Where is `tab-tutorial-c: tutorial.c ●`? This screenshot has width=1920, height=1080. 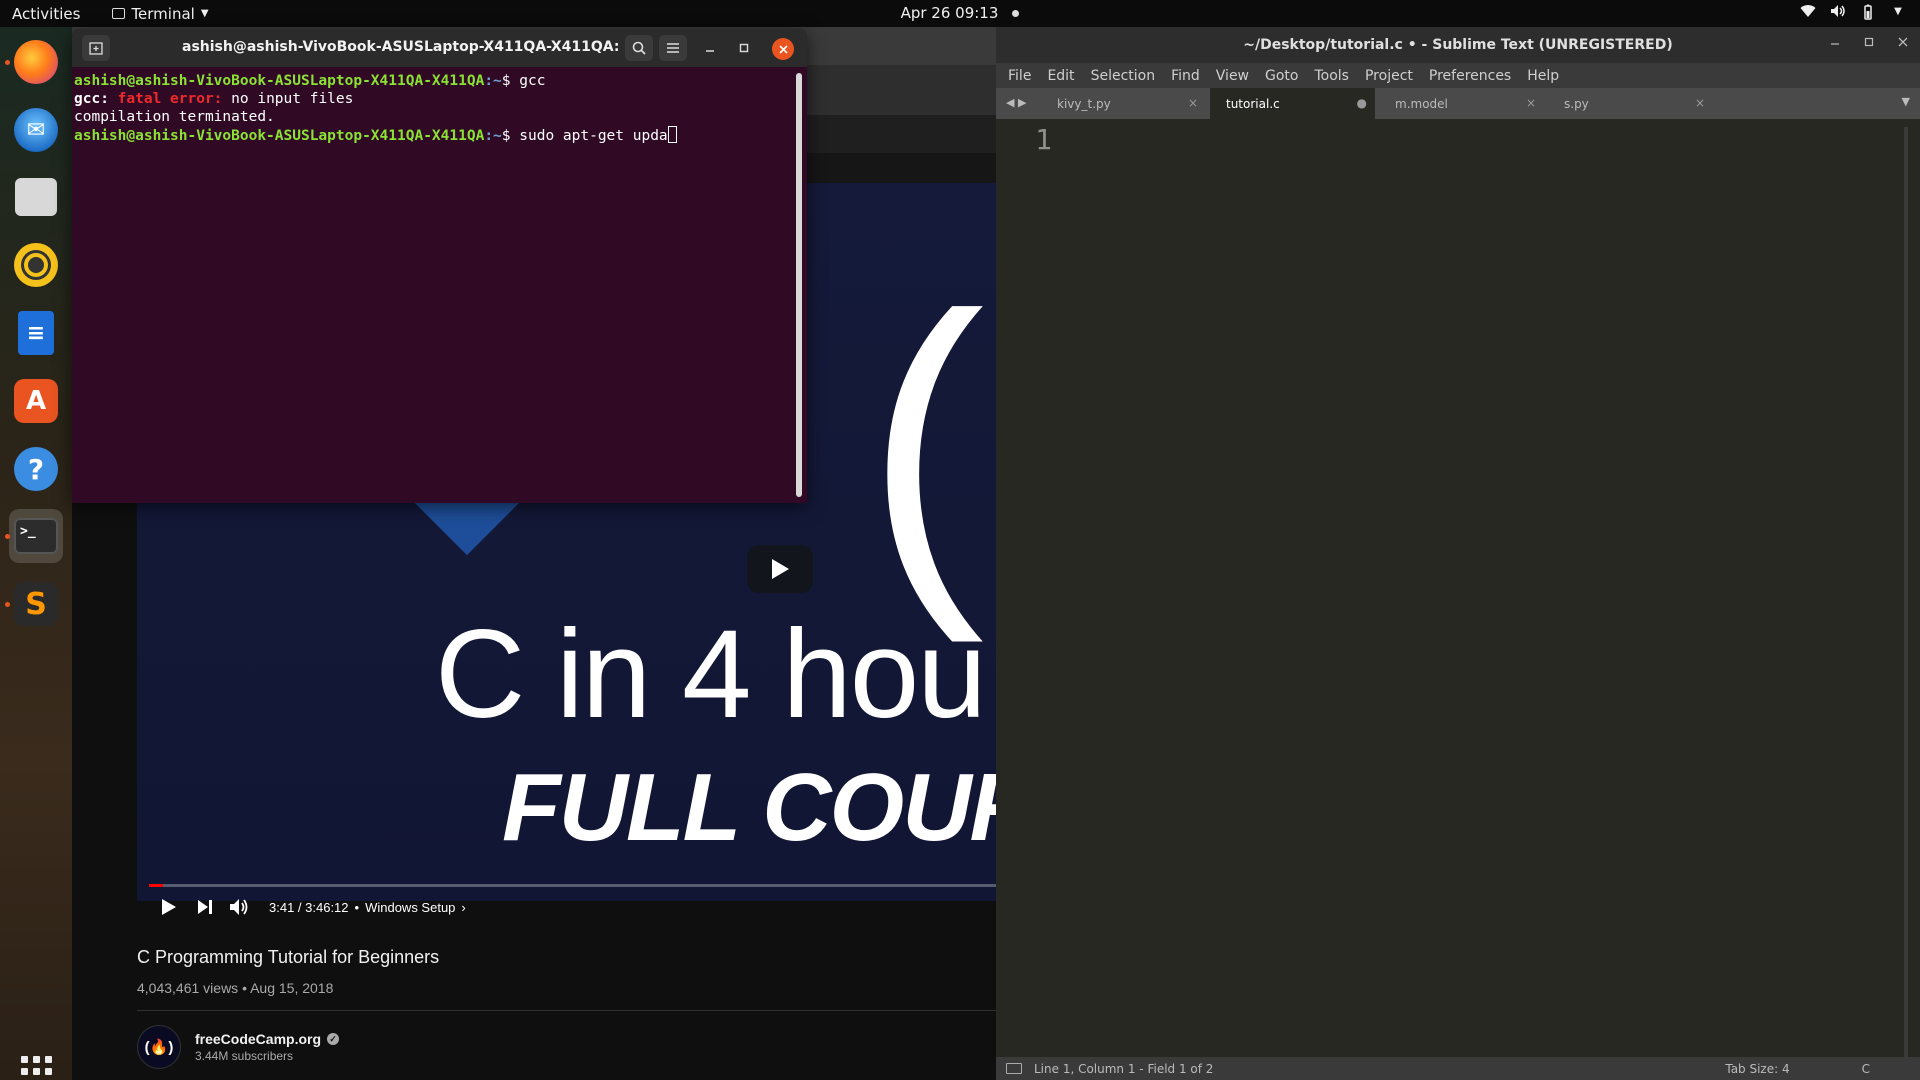
tab-tutorial-c: tutorial.c ● is located at coordinates (1292, 103).